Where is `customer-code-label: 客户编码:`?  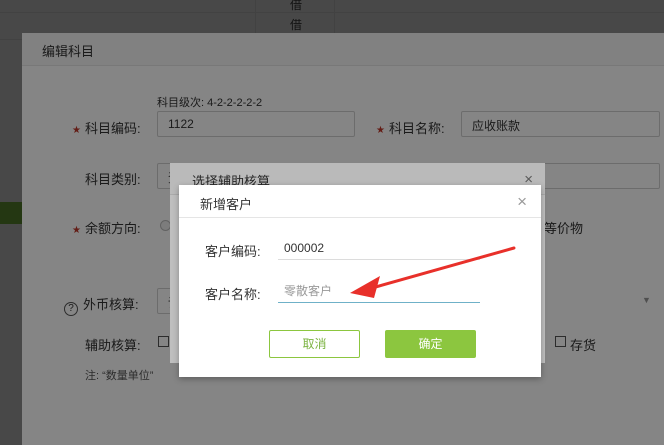
customer-code-label: 客户编码: is located at coordinates (233, 251).